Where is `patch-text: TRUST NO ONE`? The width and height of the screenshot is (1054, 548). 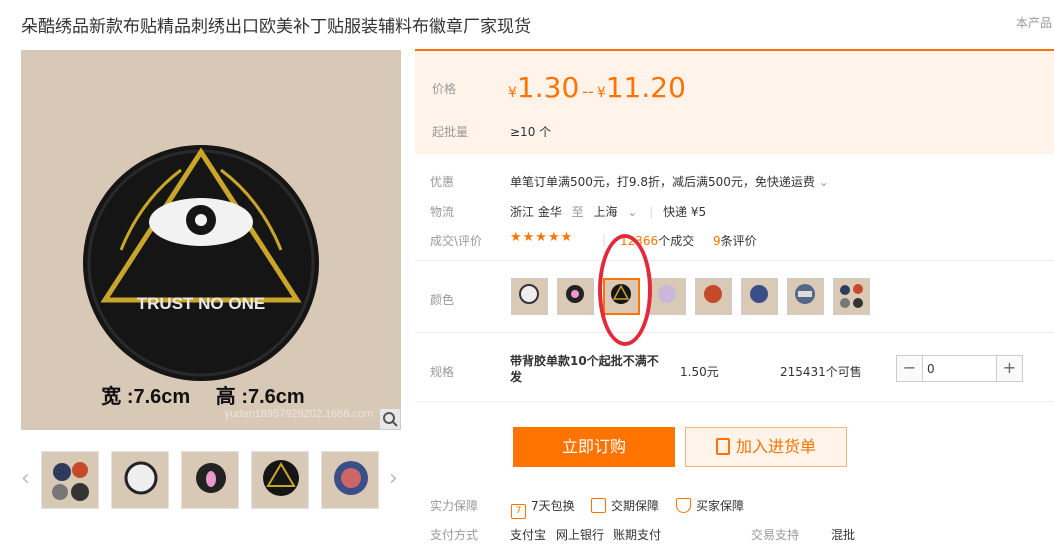 patch-text: TRUST NO ONE is located at coordinates (201, 303).